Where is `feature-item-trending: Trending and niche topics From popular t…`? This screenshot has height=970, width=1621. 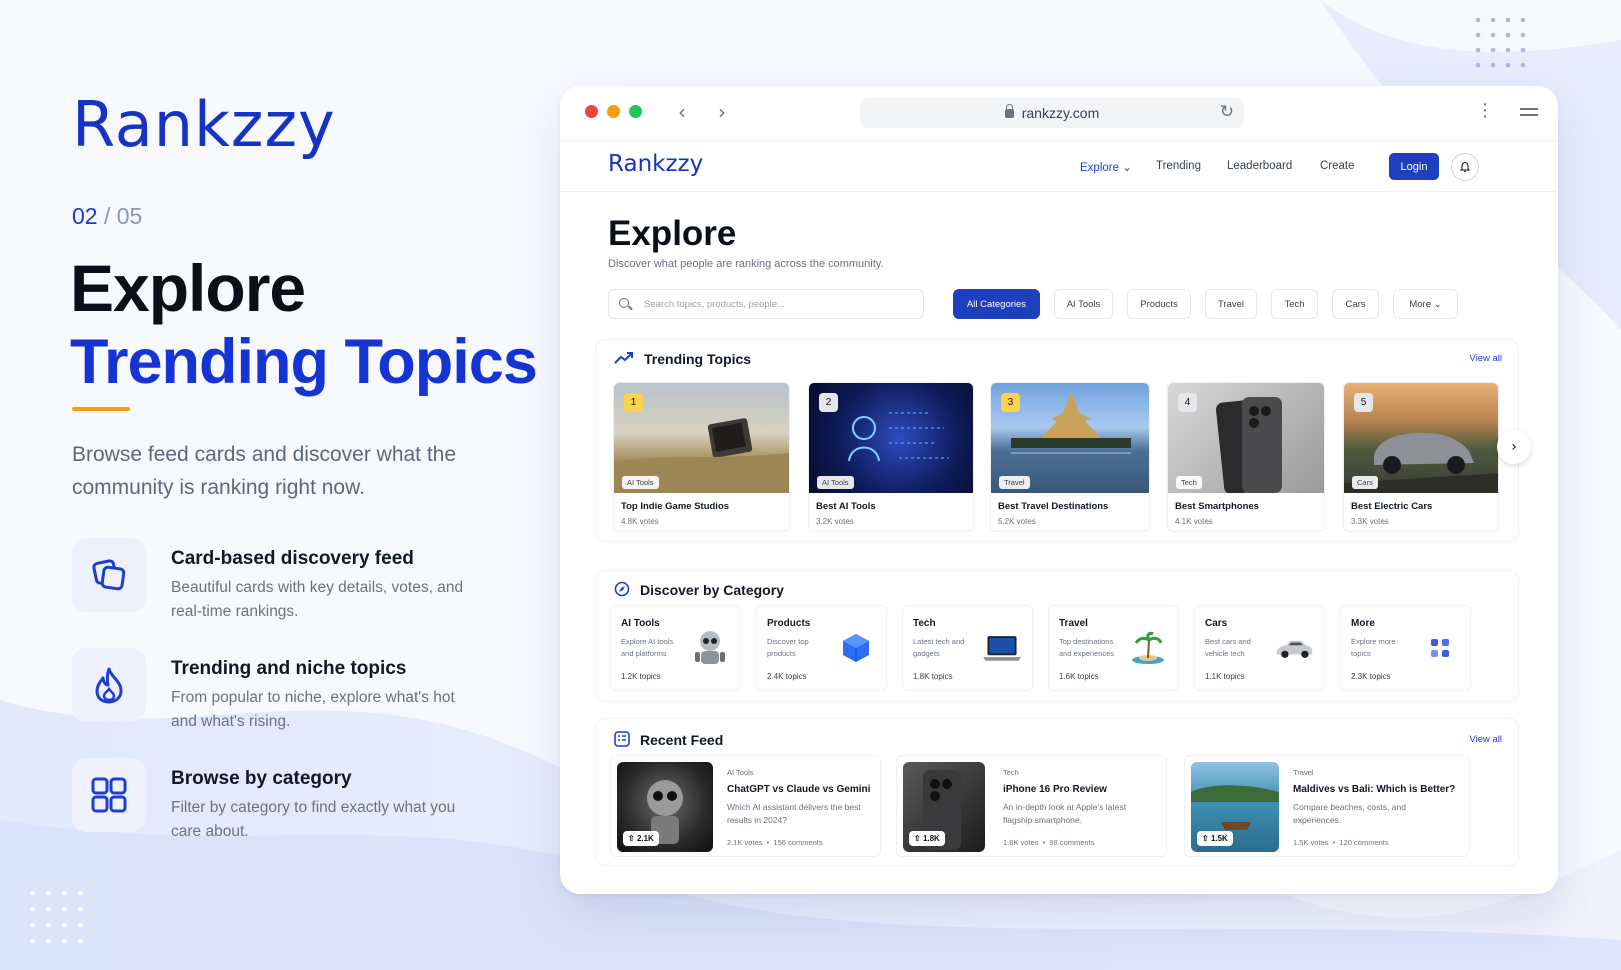
feature-item-trending: Trending and niche topics From popular t… is located at coordinates (302, 689).